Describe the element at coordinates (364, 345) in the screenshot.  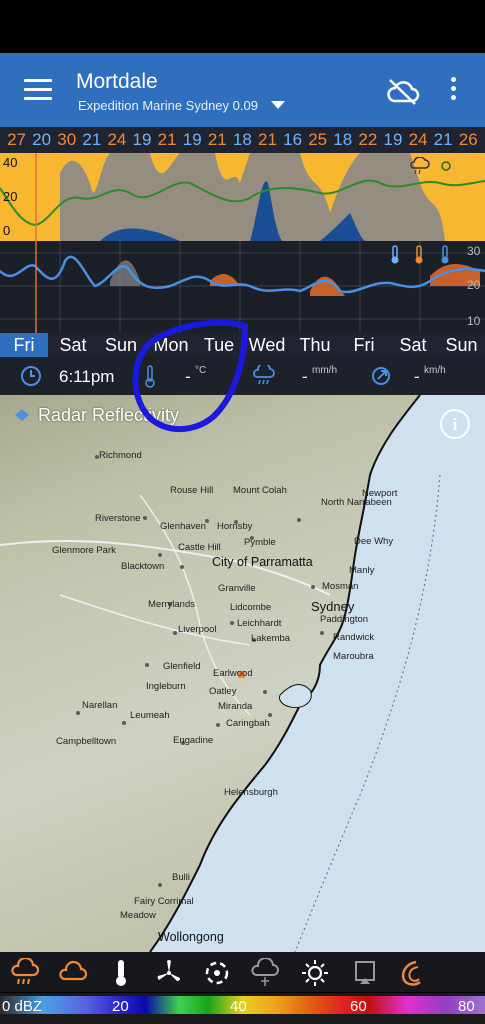
I see `day-tab-fri-2: Fri` at that location.